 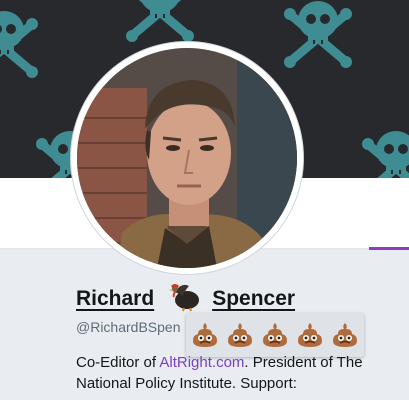 I want to click on name-last: Spencer, so click(x=254, y=298).